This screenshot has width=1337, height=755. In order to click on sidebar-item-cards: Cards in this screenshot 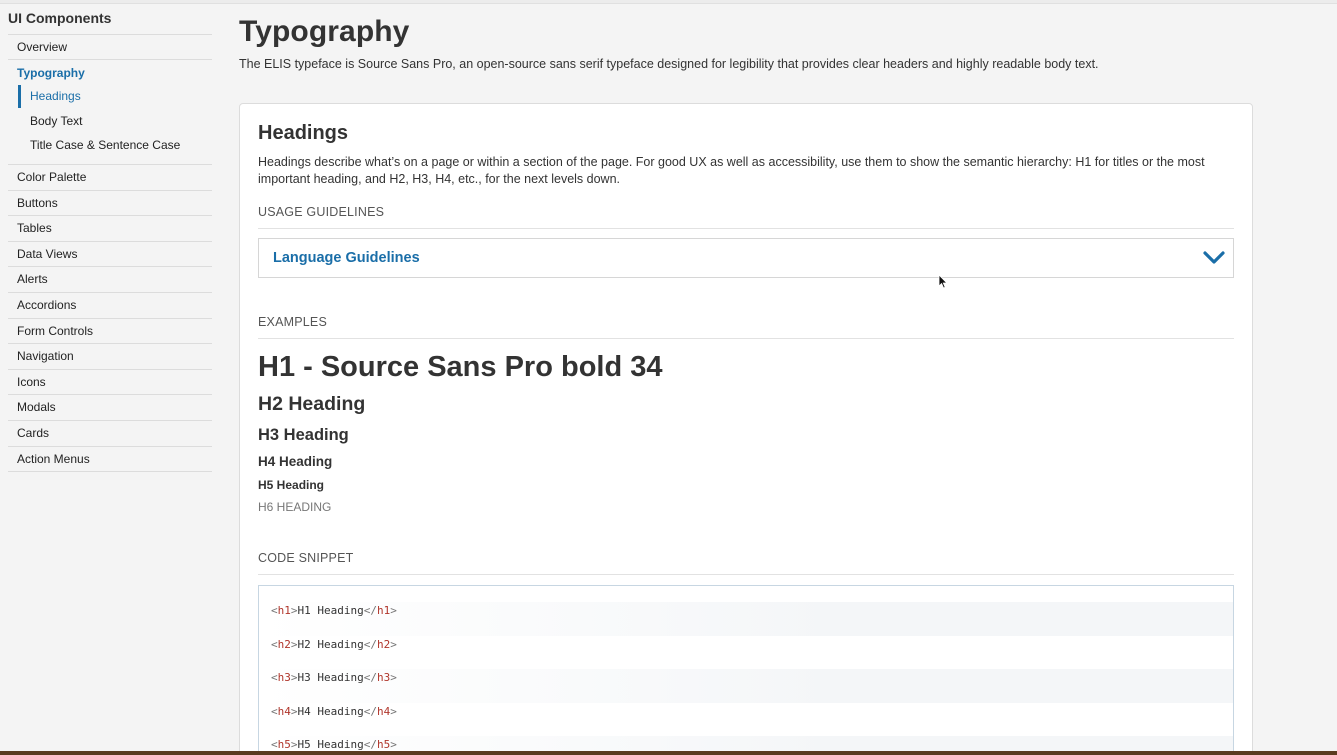, I will do `click(110, 434)`.